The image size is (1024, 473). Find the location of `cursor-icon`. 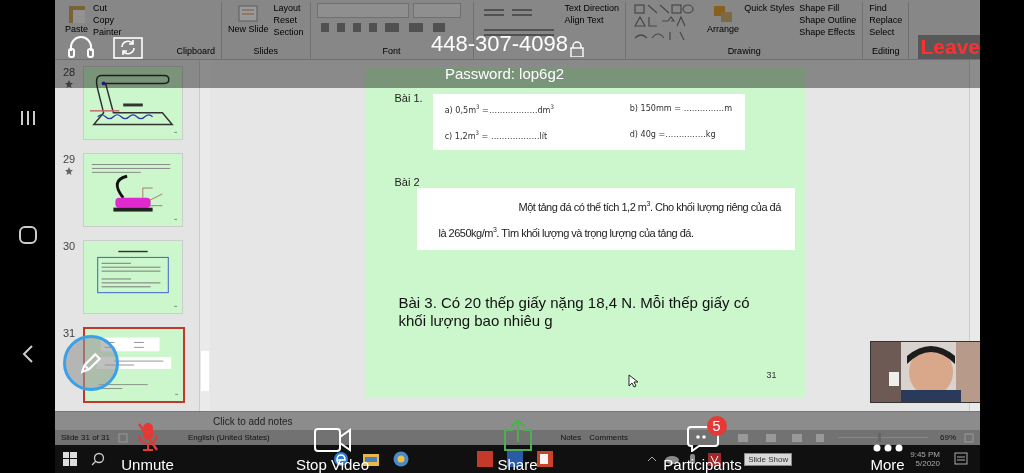

cursor-icon is located at coordinates (632, 381).